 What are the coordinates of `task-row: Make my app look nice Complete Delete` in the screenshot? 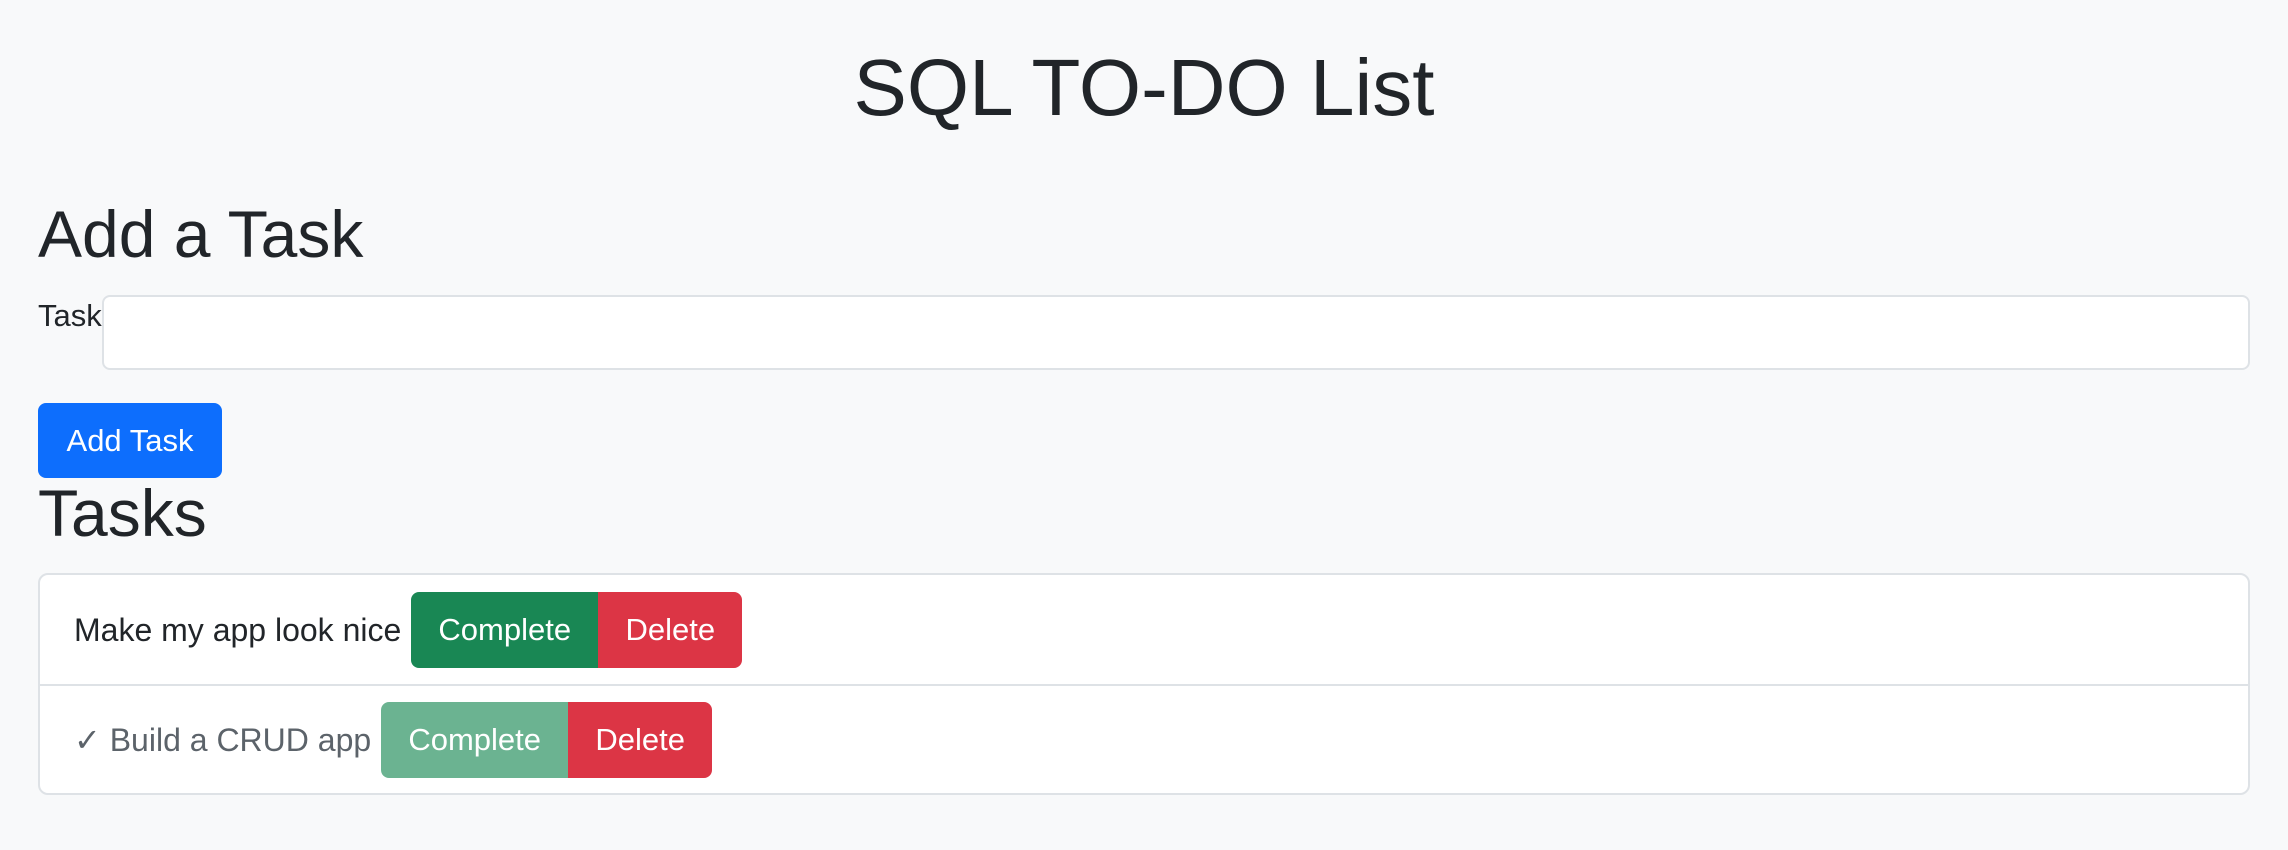 It's located at (1144, 629).